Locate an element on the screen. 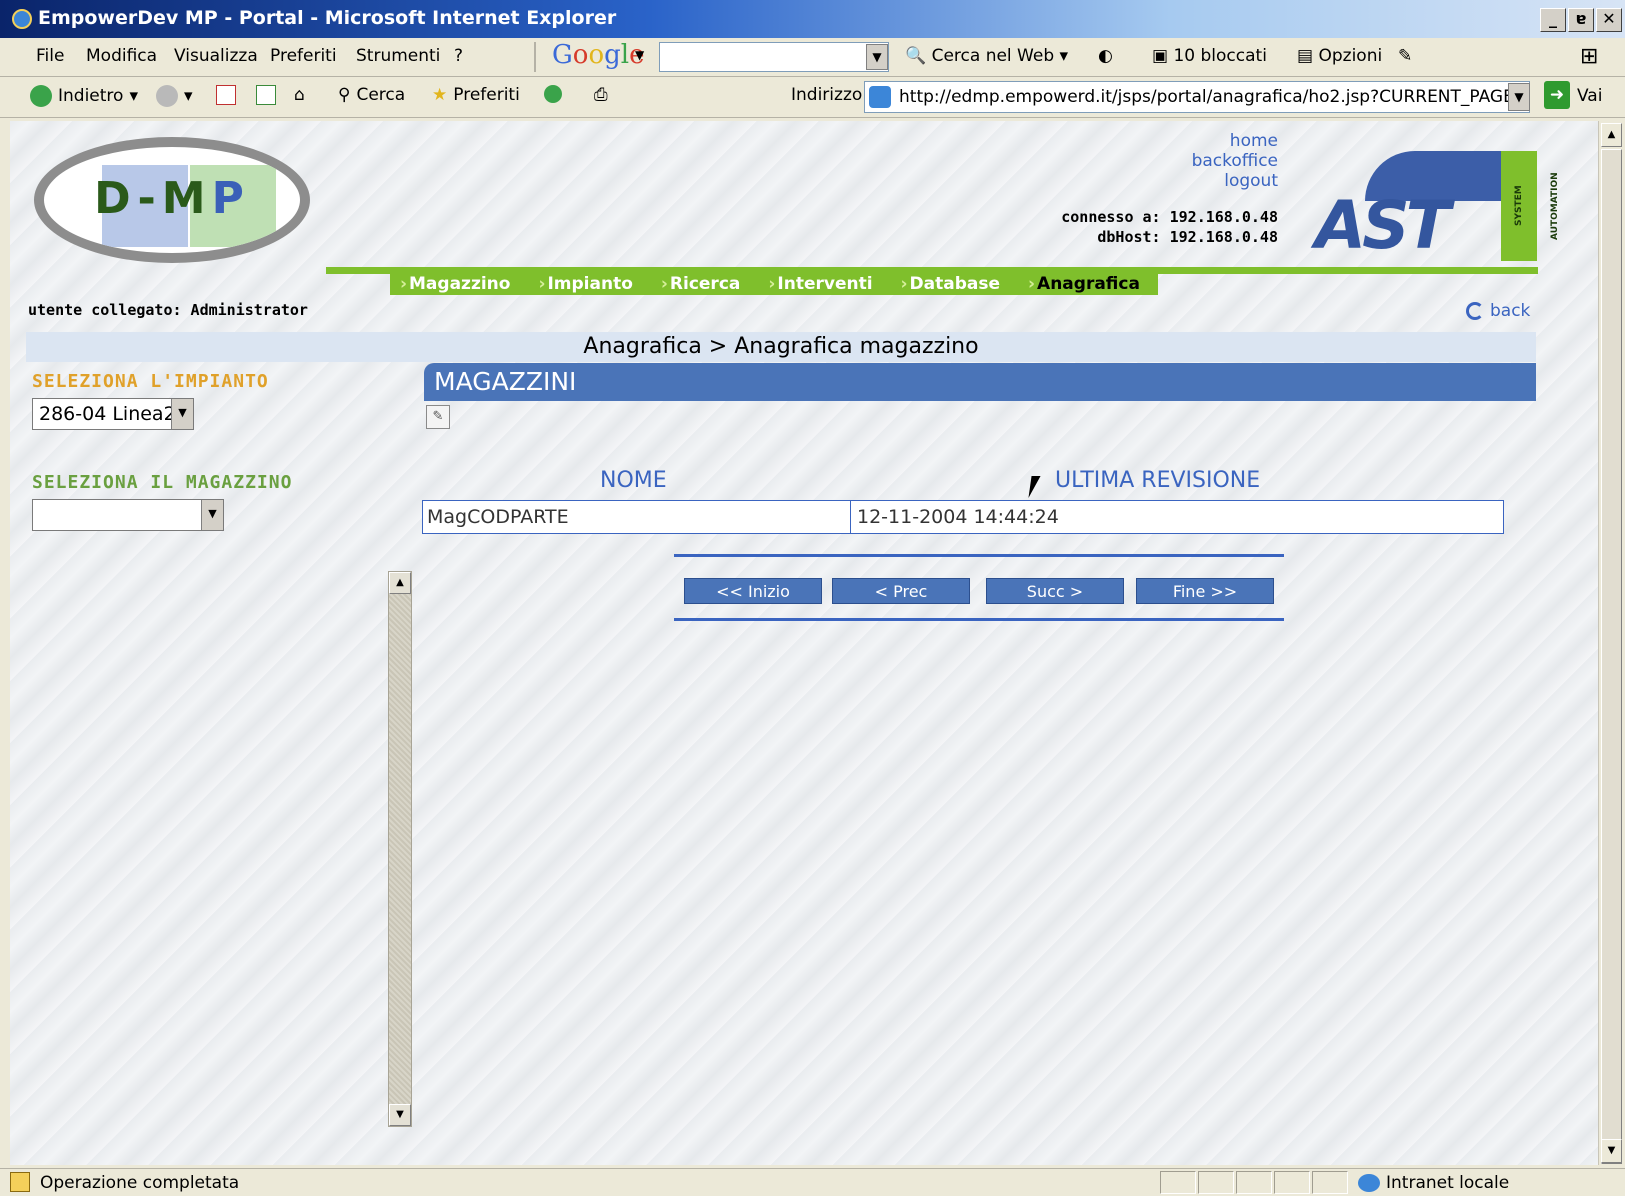 This screenshot has height=1196, width=1625. stop-icon is located at coordinates (226, 95).